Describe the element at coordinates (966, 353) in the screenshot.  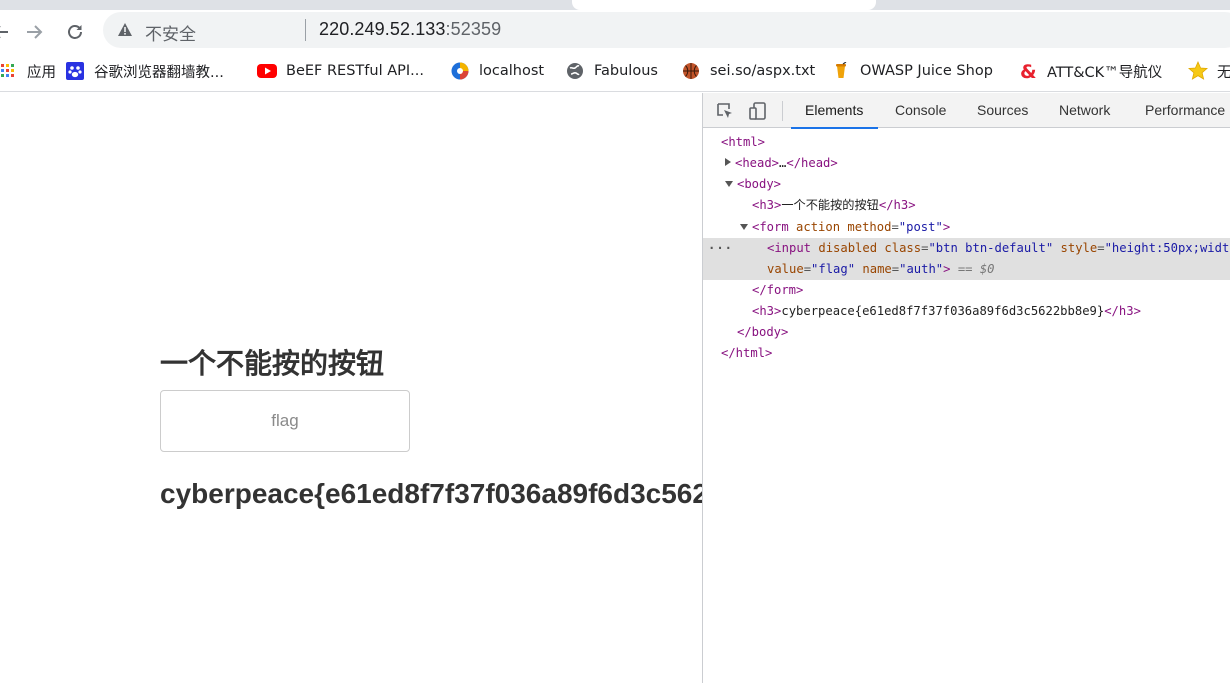
I see `dom-node-html-close: </html>` at that location.